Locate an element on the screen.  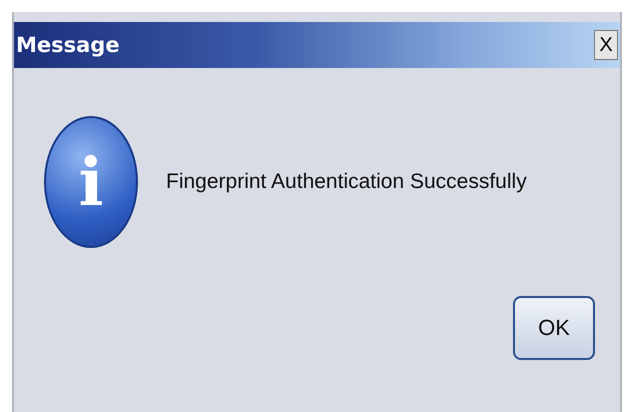
info-icon: i is located at coordinates (91, 182).